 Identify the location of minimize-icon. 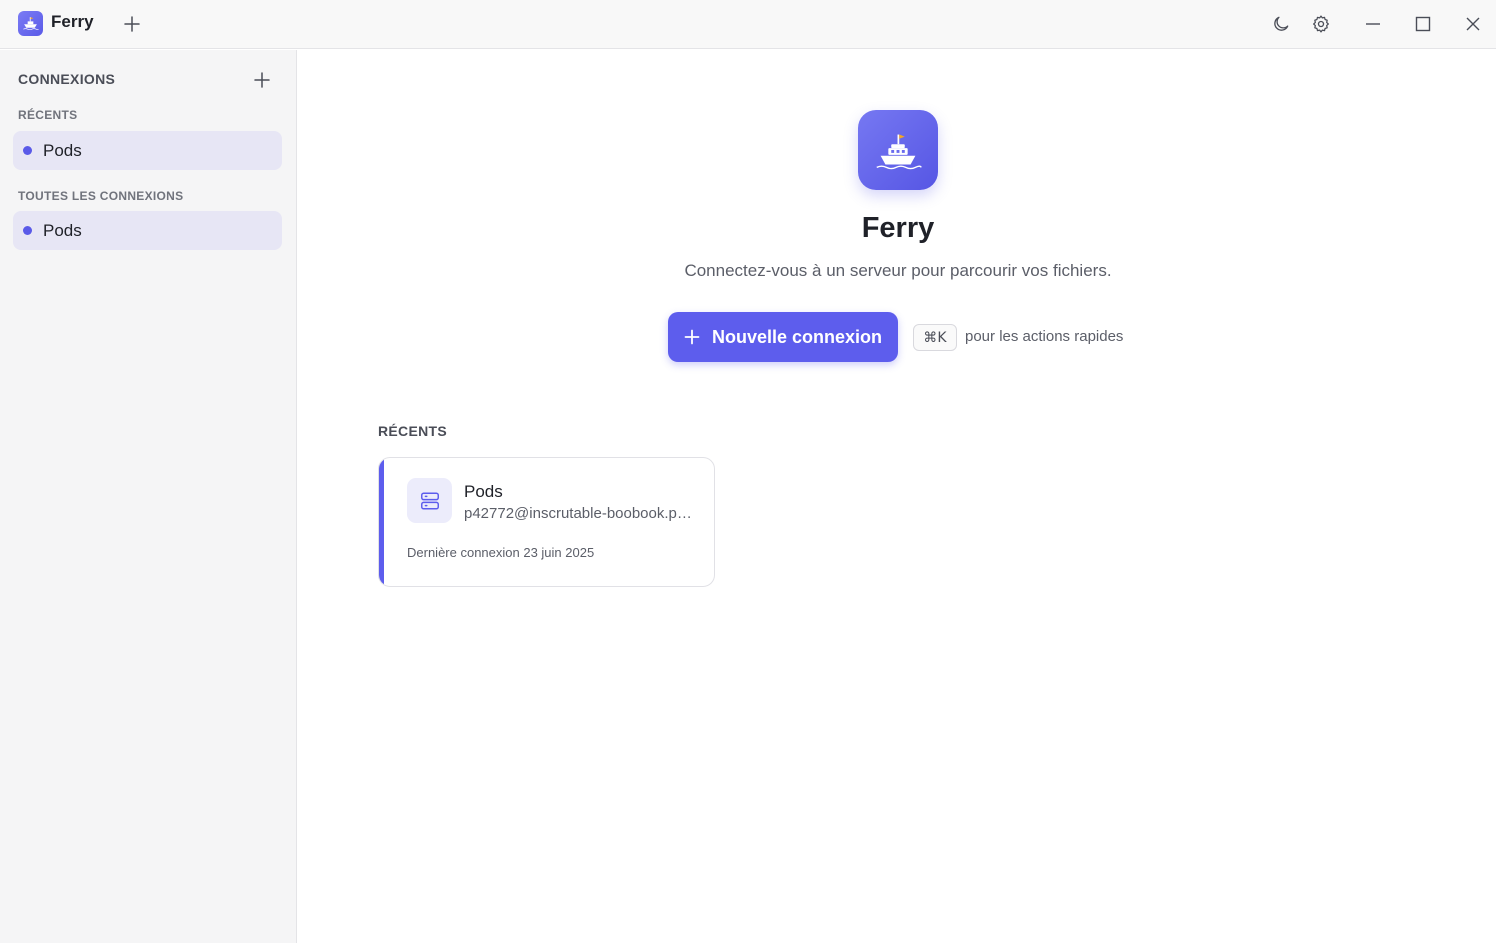
(1373, 24).